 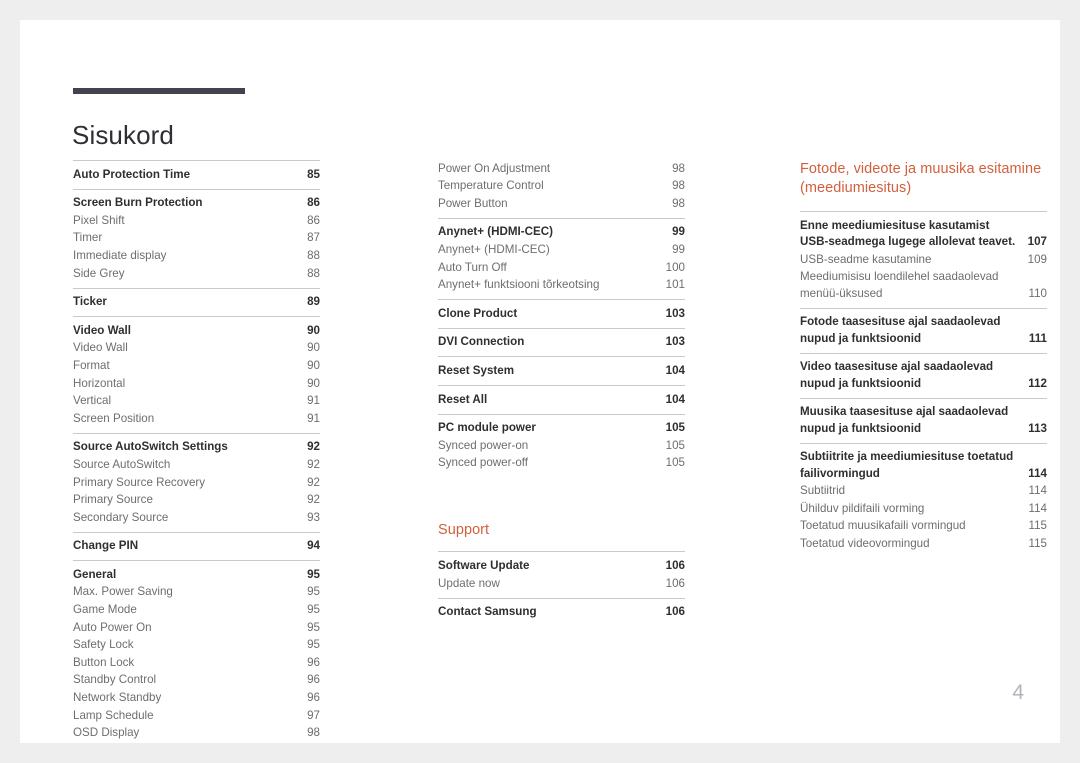 I want to click on toc-entry-sub: Immediate display 88, so click(x=196, y=256).